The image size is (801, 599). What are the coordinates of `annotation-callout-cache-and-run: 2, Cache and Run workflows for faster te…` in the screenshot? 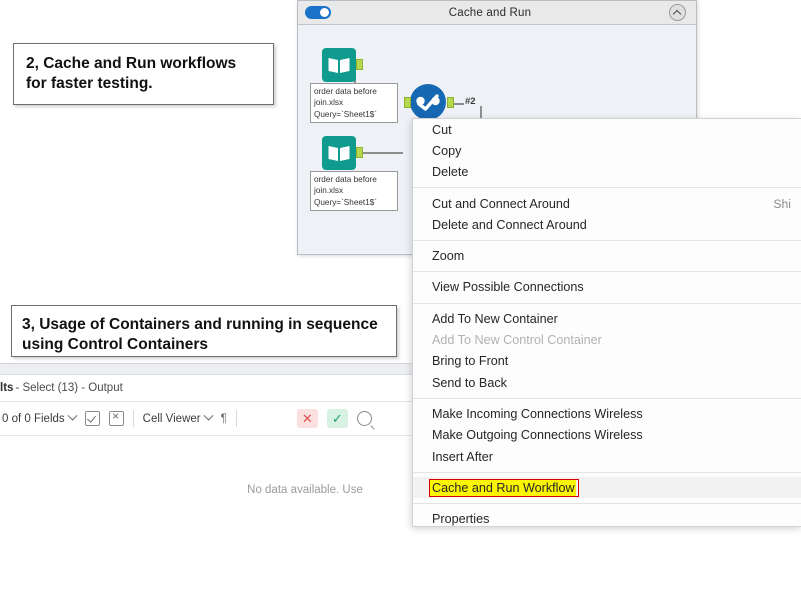 It's located at (143, 74).